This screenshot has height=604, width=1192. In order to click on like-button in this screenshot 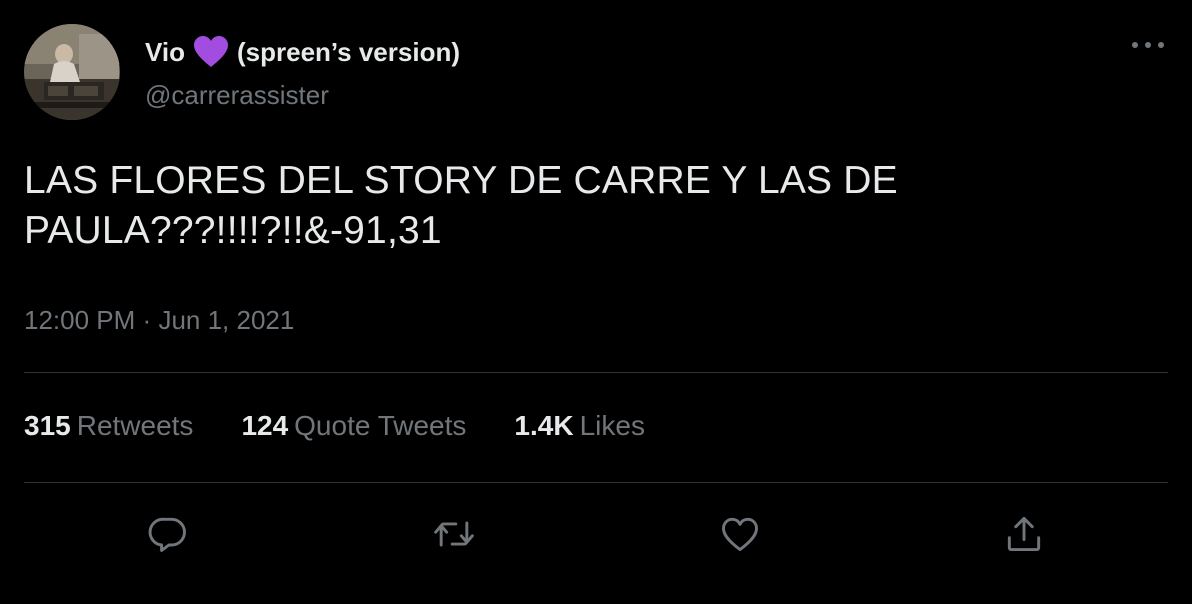, I will do `click(740, 534)`.